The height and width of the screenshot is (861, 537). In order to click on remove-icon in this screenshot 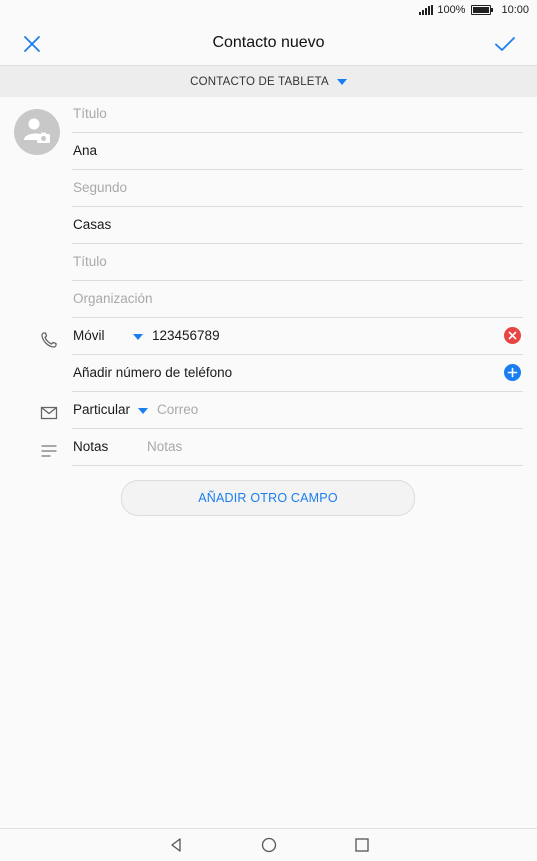, I will do `click(512, 335)`.